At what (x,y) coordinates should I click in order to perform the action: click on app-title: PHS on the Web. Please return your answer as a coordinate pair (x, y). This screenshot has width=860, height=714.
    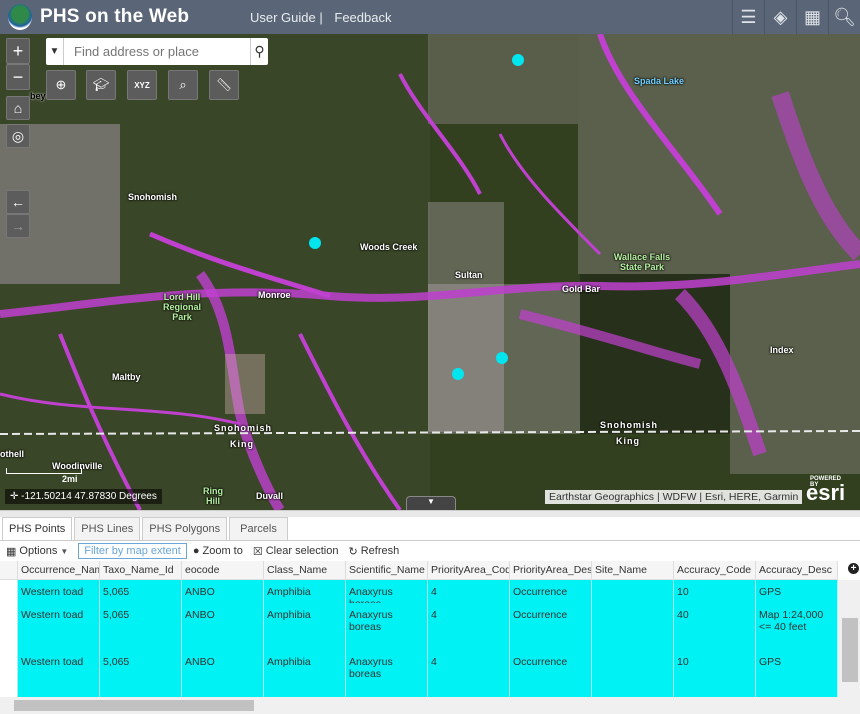
    Looking at the image, I should click on (115, 16).